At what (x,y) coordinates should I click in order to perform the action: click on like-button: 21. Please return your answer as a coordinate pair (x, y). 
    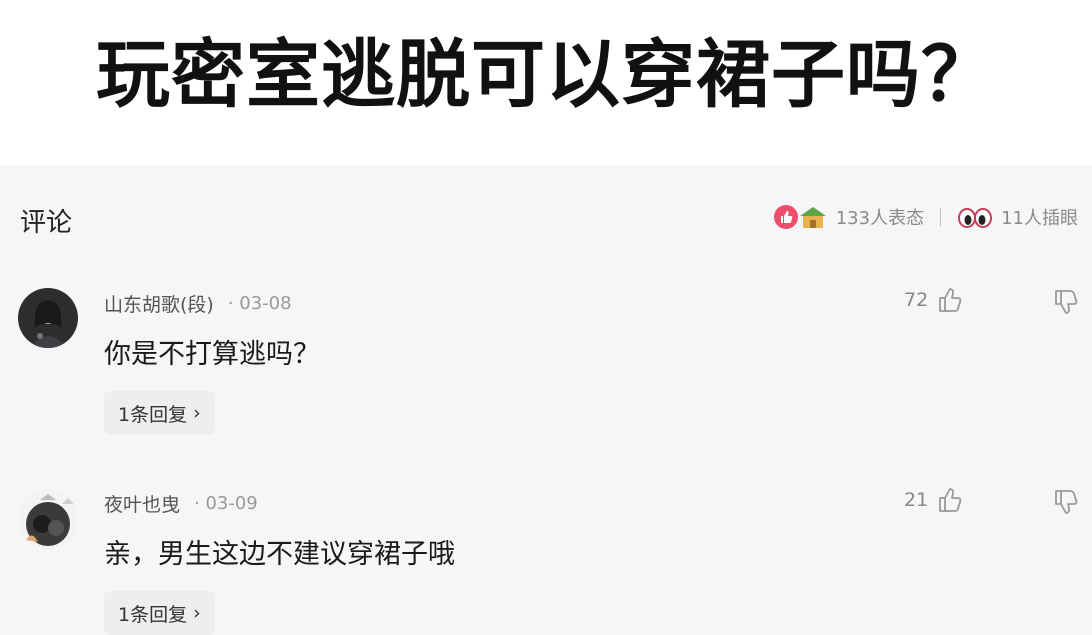
    Looking at the image, I should click on (934, 500).